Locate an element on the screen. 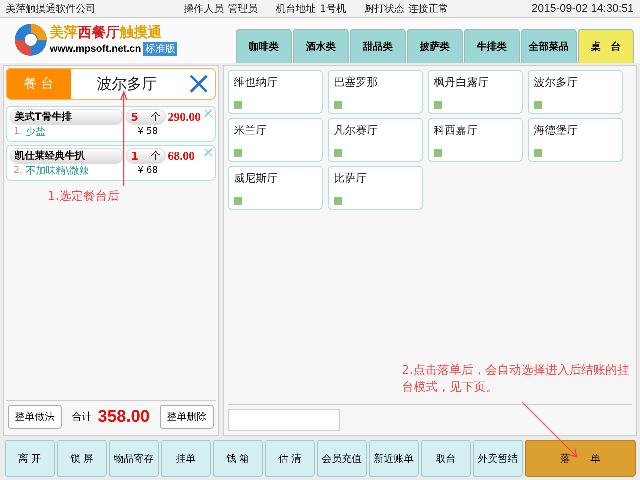 This screenshot has height=480, width=640. table-tile: 巴塞罗那 is located at coordinates (375, 92).